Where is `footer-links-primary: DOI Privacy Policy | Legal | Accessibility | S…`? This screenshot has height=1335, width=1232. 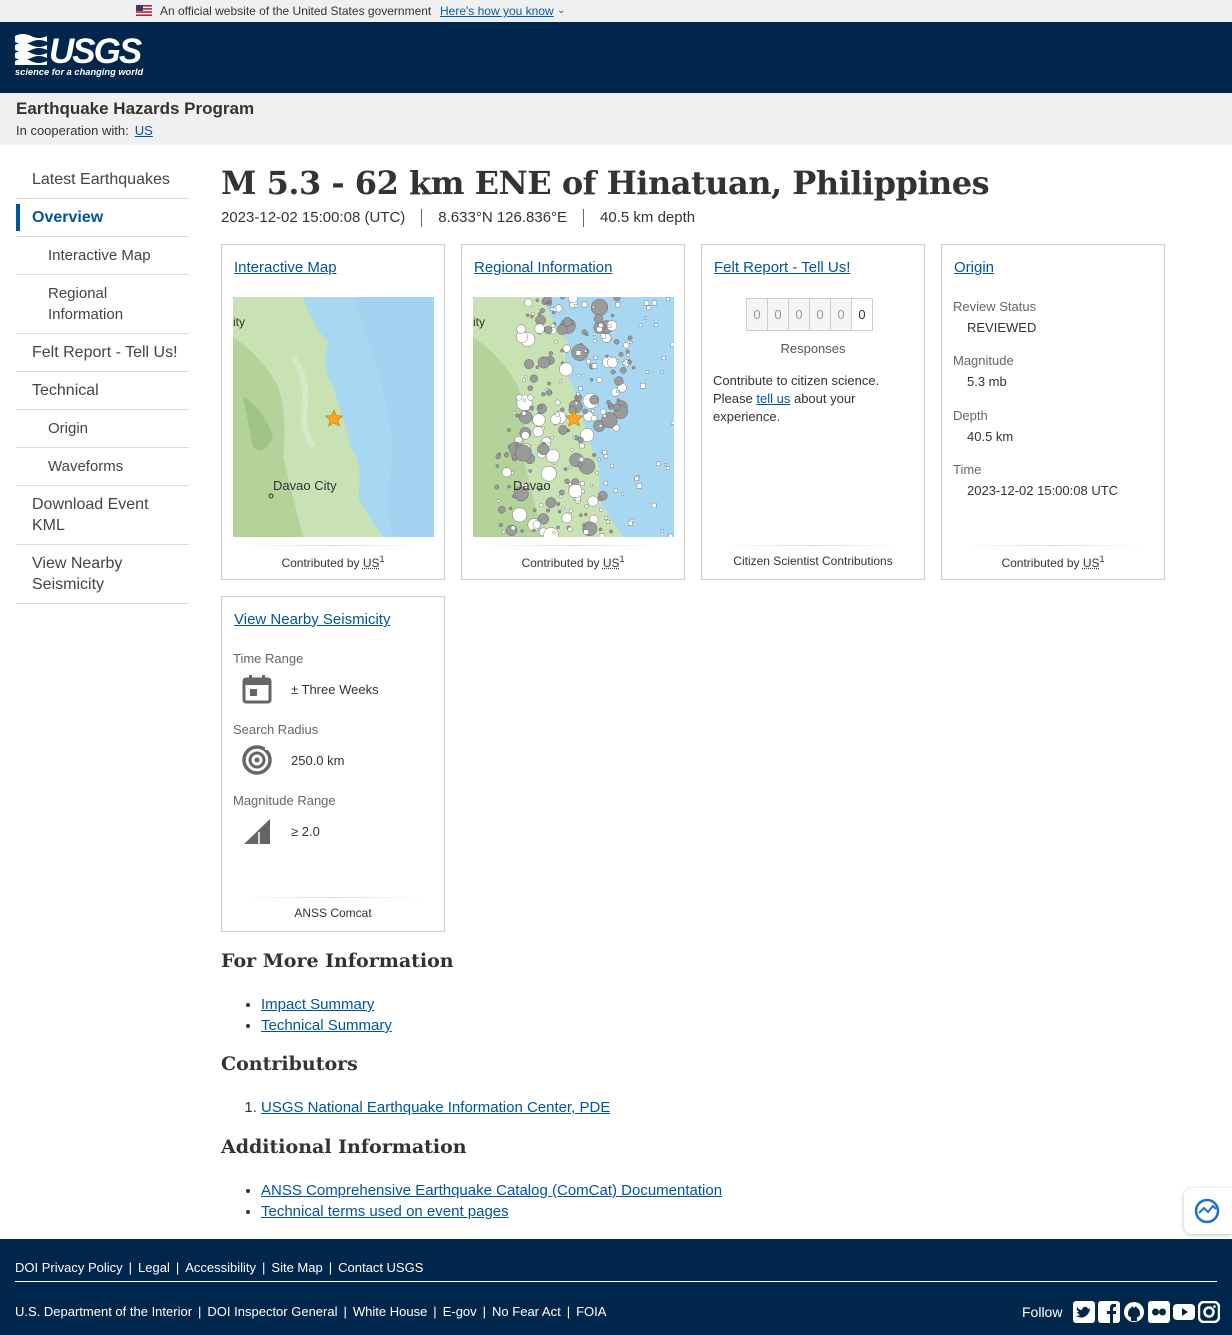 footer-links-primary: DOI Privacy Policy | Legal | Accessibility | S… is located at coordinates (219, 1267).